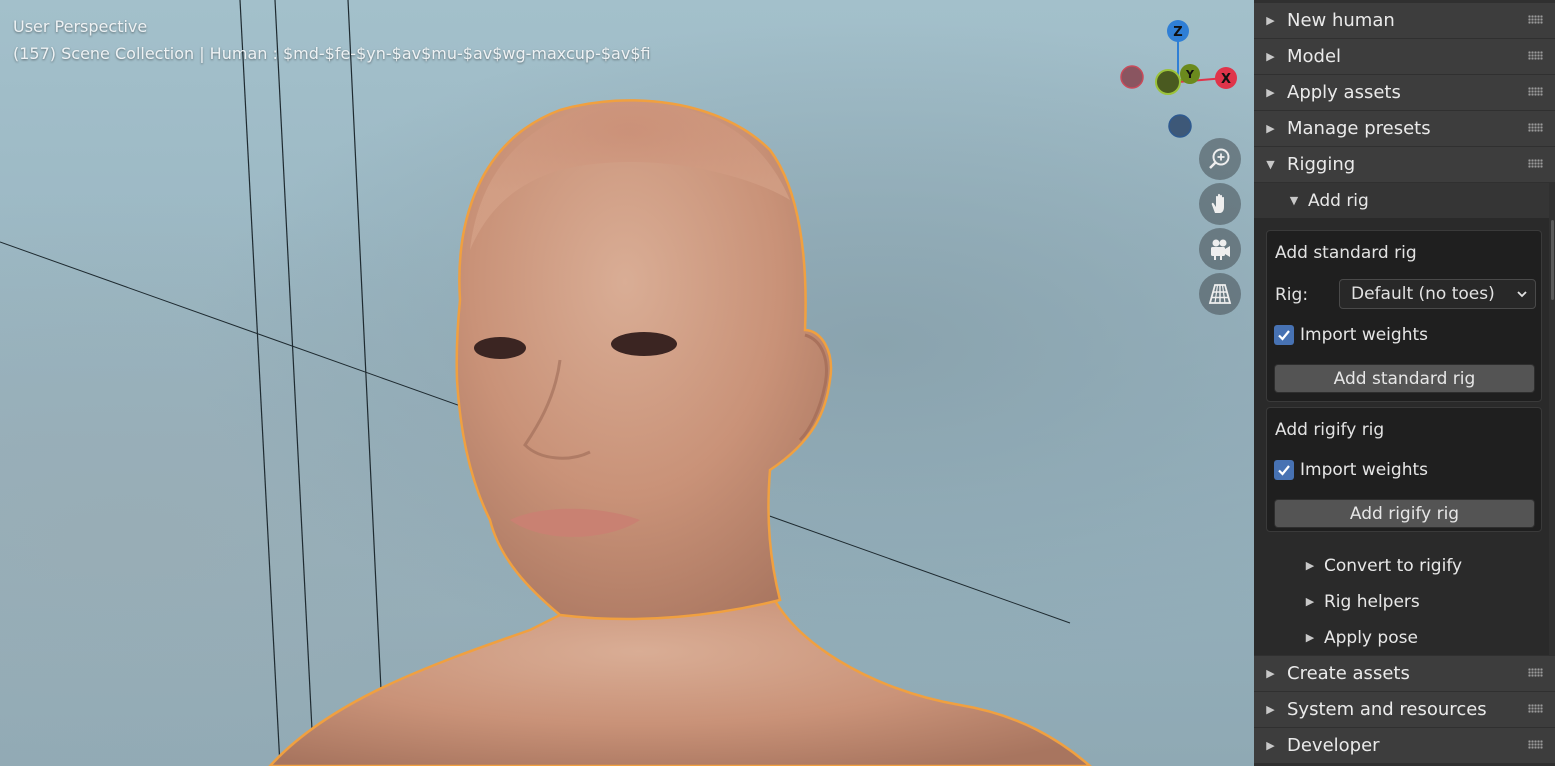 This screenshot has width=1555, height=766. I want to click on standard-import-weights-row: Import weights, so click(1351, 335).